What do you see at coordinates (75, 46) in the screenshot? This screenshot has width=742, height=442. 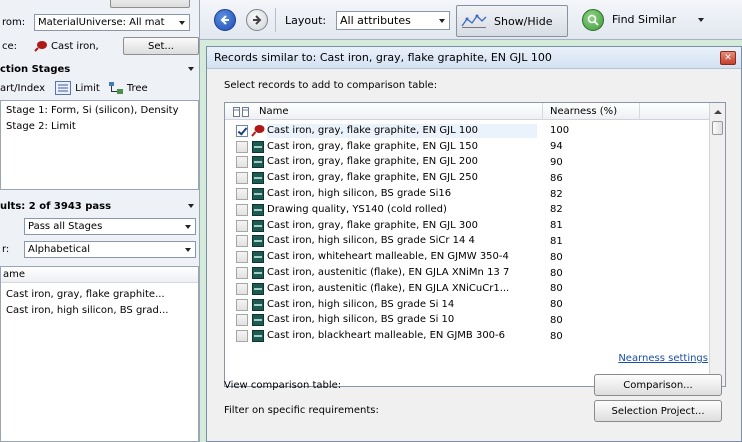 I see `source-value: Cast iron,` at bounding box center [75, 46].